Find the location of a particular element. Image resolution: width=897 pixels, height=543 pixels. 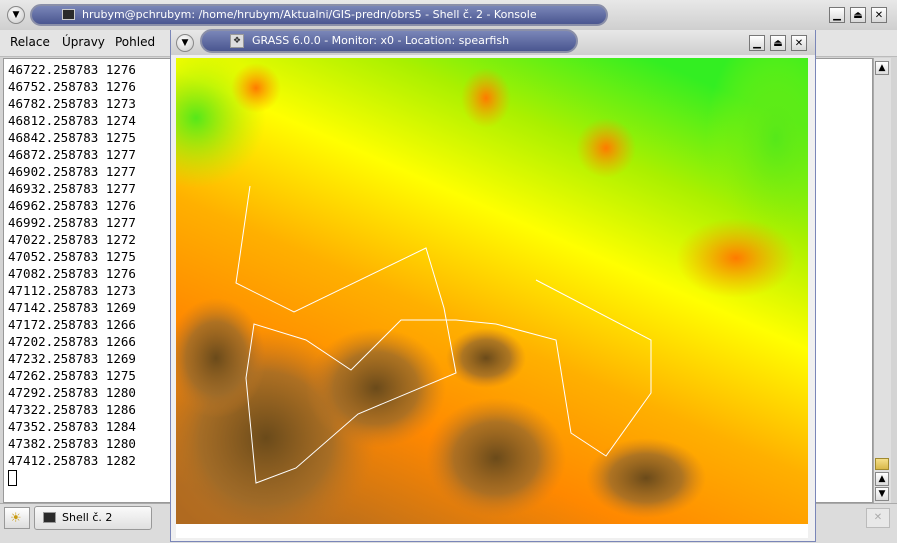

terminal-line: 47382.258783 1280 is located at coordinates (72, 443).